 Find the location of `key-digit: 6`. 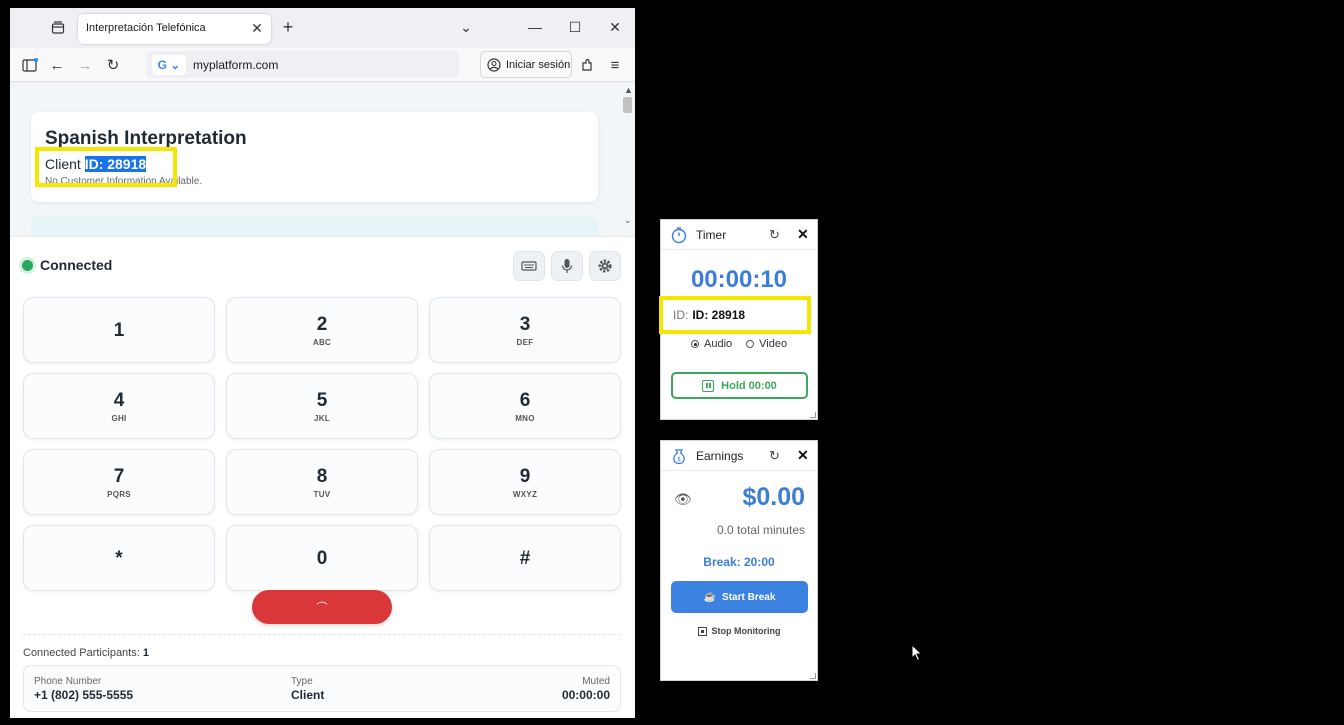

key-digit: 6 is located at coordinates (525, 400).